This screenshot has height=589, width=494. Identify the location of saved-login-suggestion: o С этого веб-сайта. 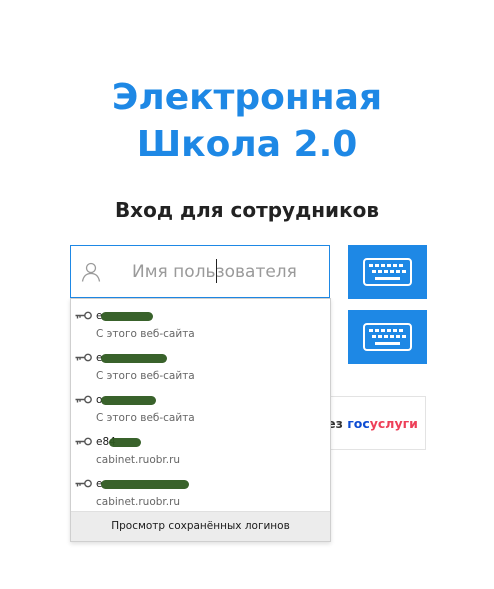
(200, 408).